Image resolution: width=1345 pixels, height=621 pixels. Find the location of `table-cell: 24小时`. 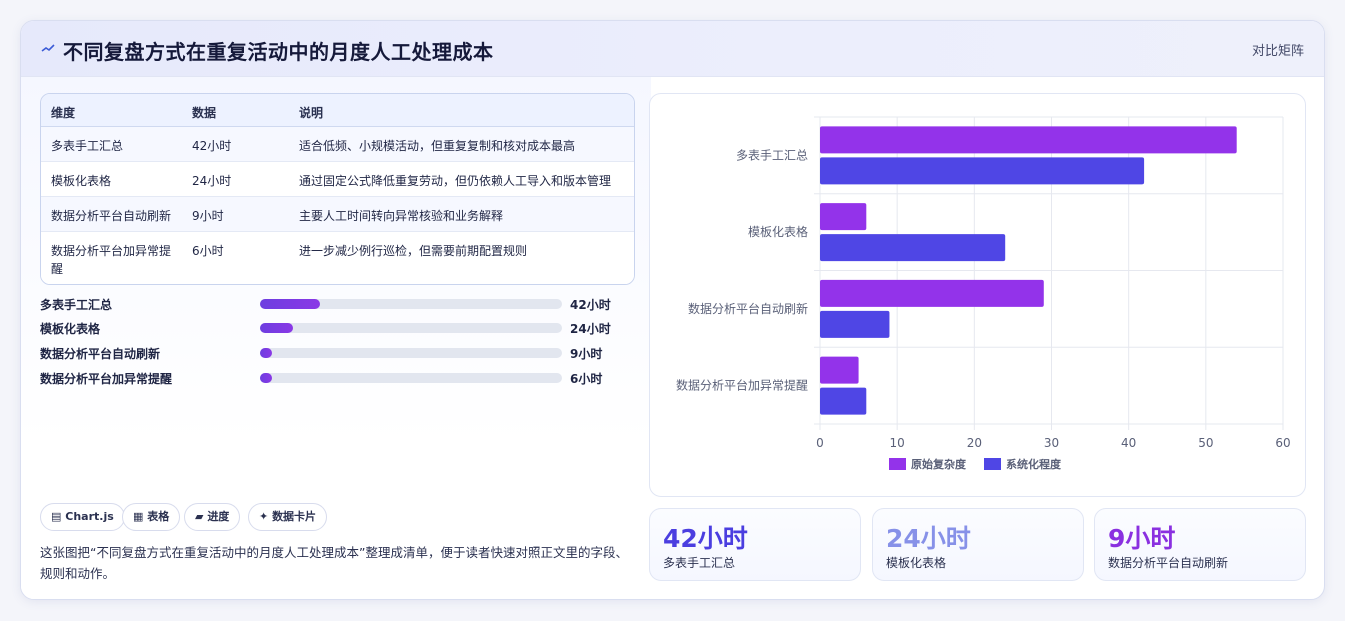

table-cell: 24小时 is located at coordinates (212, 181).